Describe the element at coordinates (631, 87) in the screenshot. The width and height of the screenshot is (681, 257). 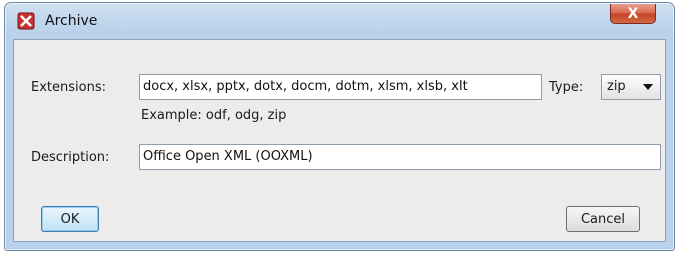
I see `type-select: zip` at that location.